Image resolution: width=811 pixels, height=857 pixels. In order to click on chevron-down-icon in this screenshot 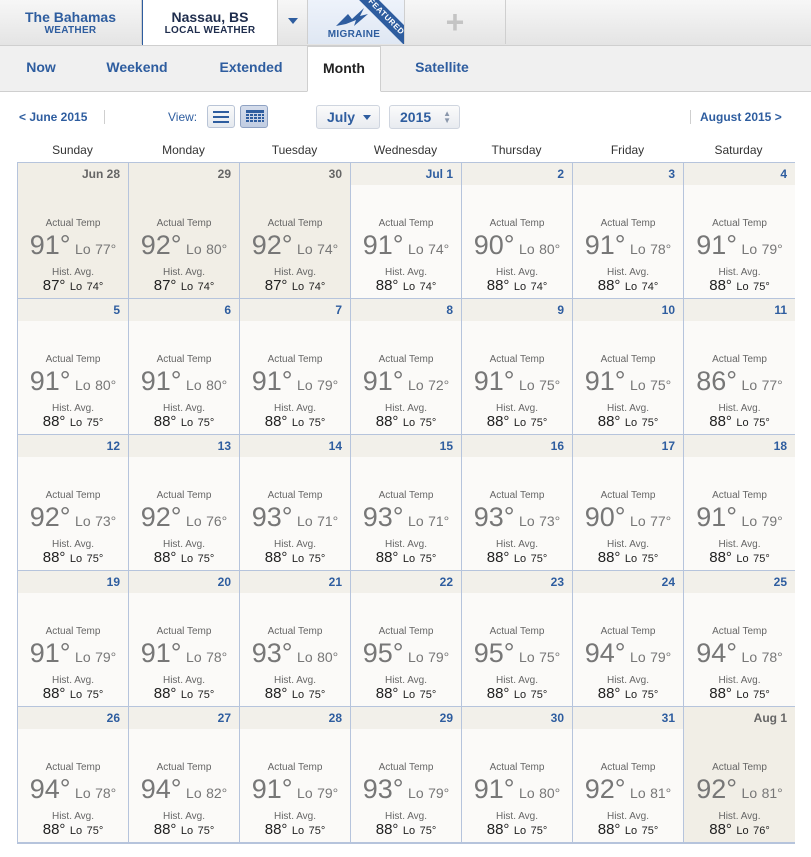, I will do `click(367, 117)`.